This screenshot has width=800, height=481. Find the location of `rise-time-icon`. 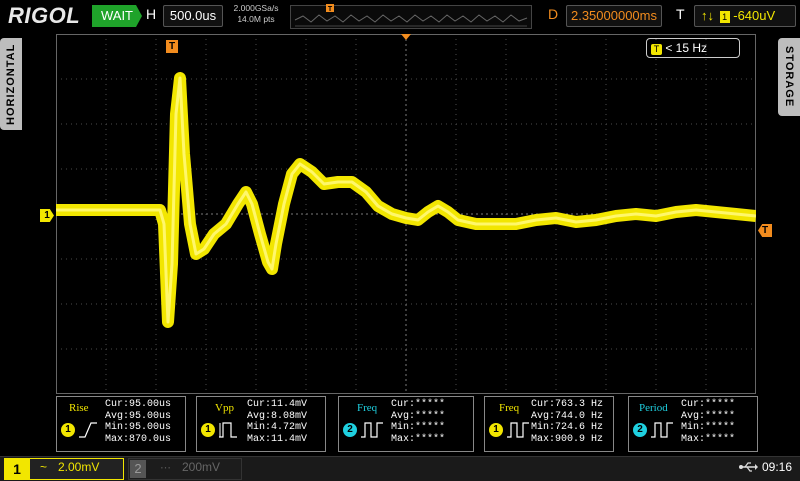

rise-time-icon is located at coordinates (88, 430).